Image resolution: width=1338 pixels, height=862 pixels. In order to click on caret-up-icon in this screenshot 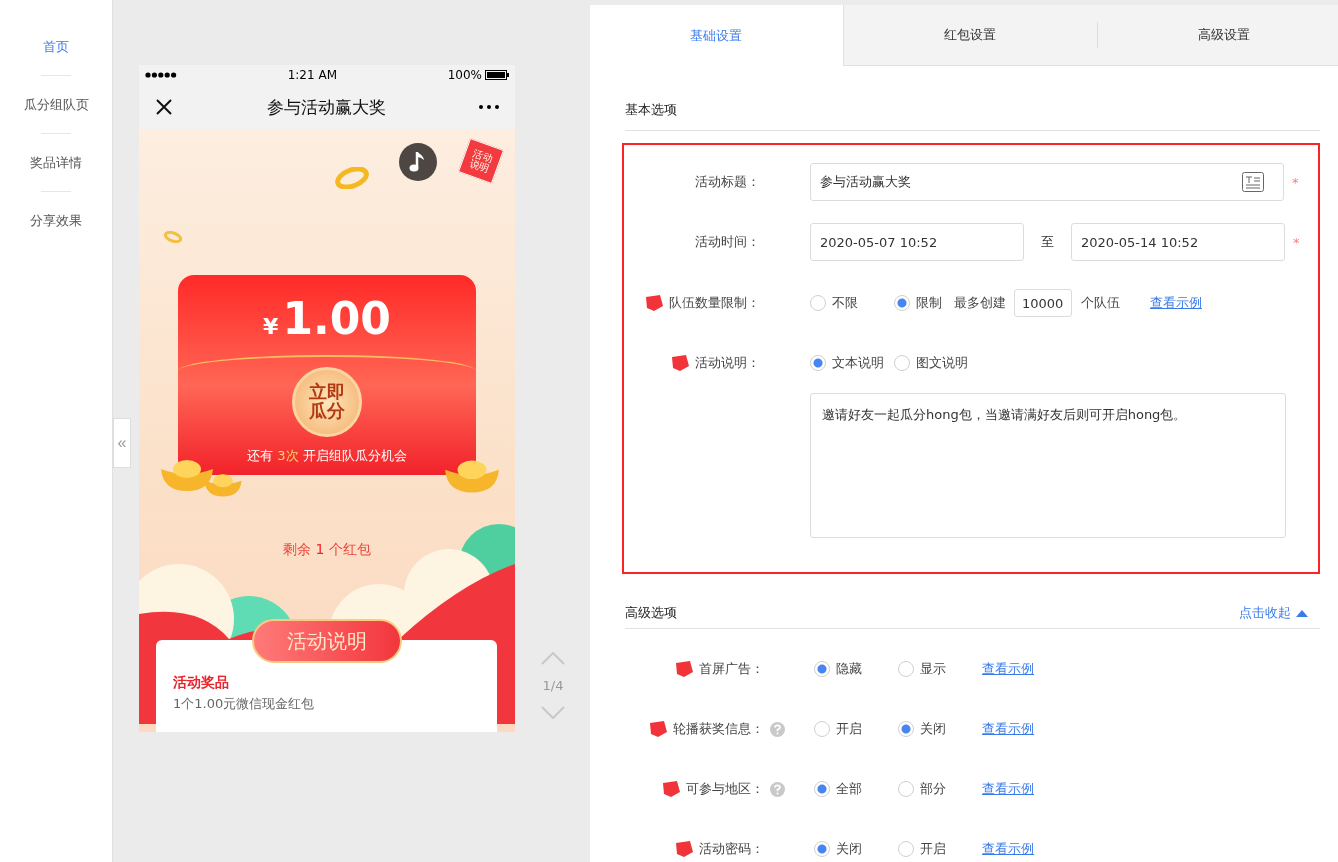, I will do `click(1301, 613)`.